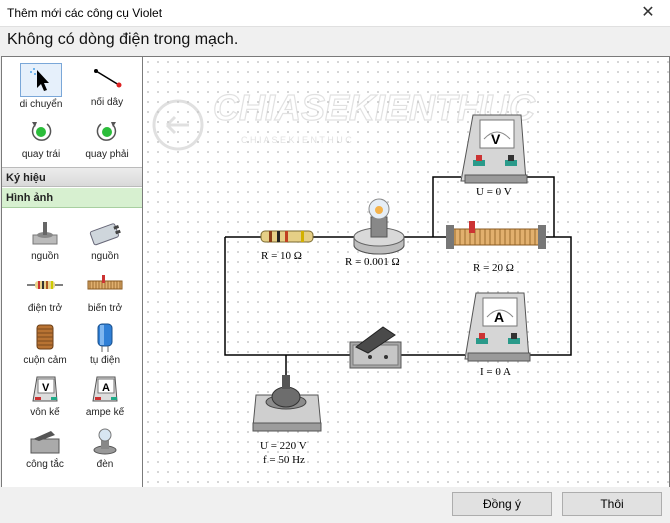  What do you see at coordinates (41, 104) in the screenshot?
I see `tool-label: di chuyển` at bounding box center [41, 104].